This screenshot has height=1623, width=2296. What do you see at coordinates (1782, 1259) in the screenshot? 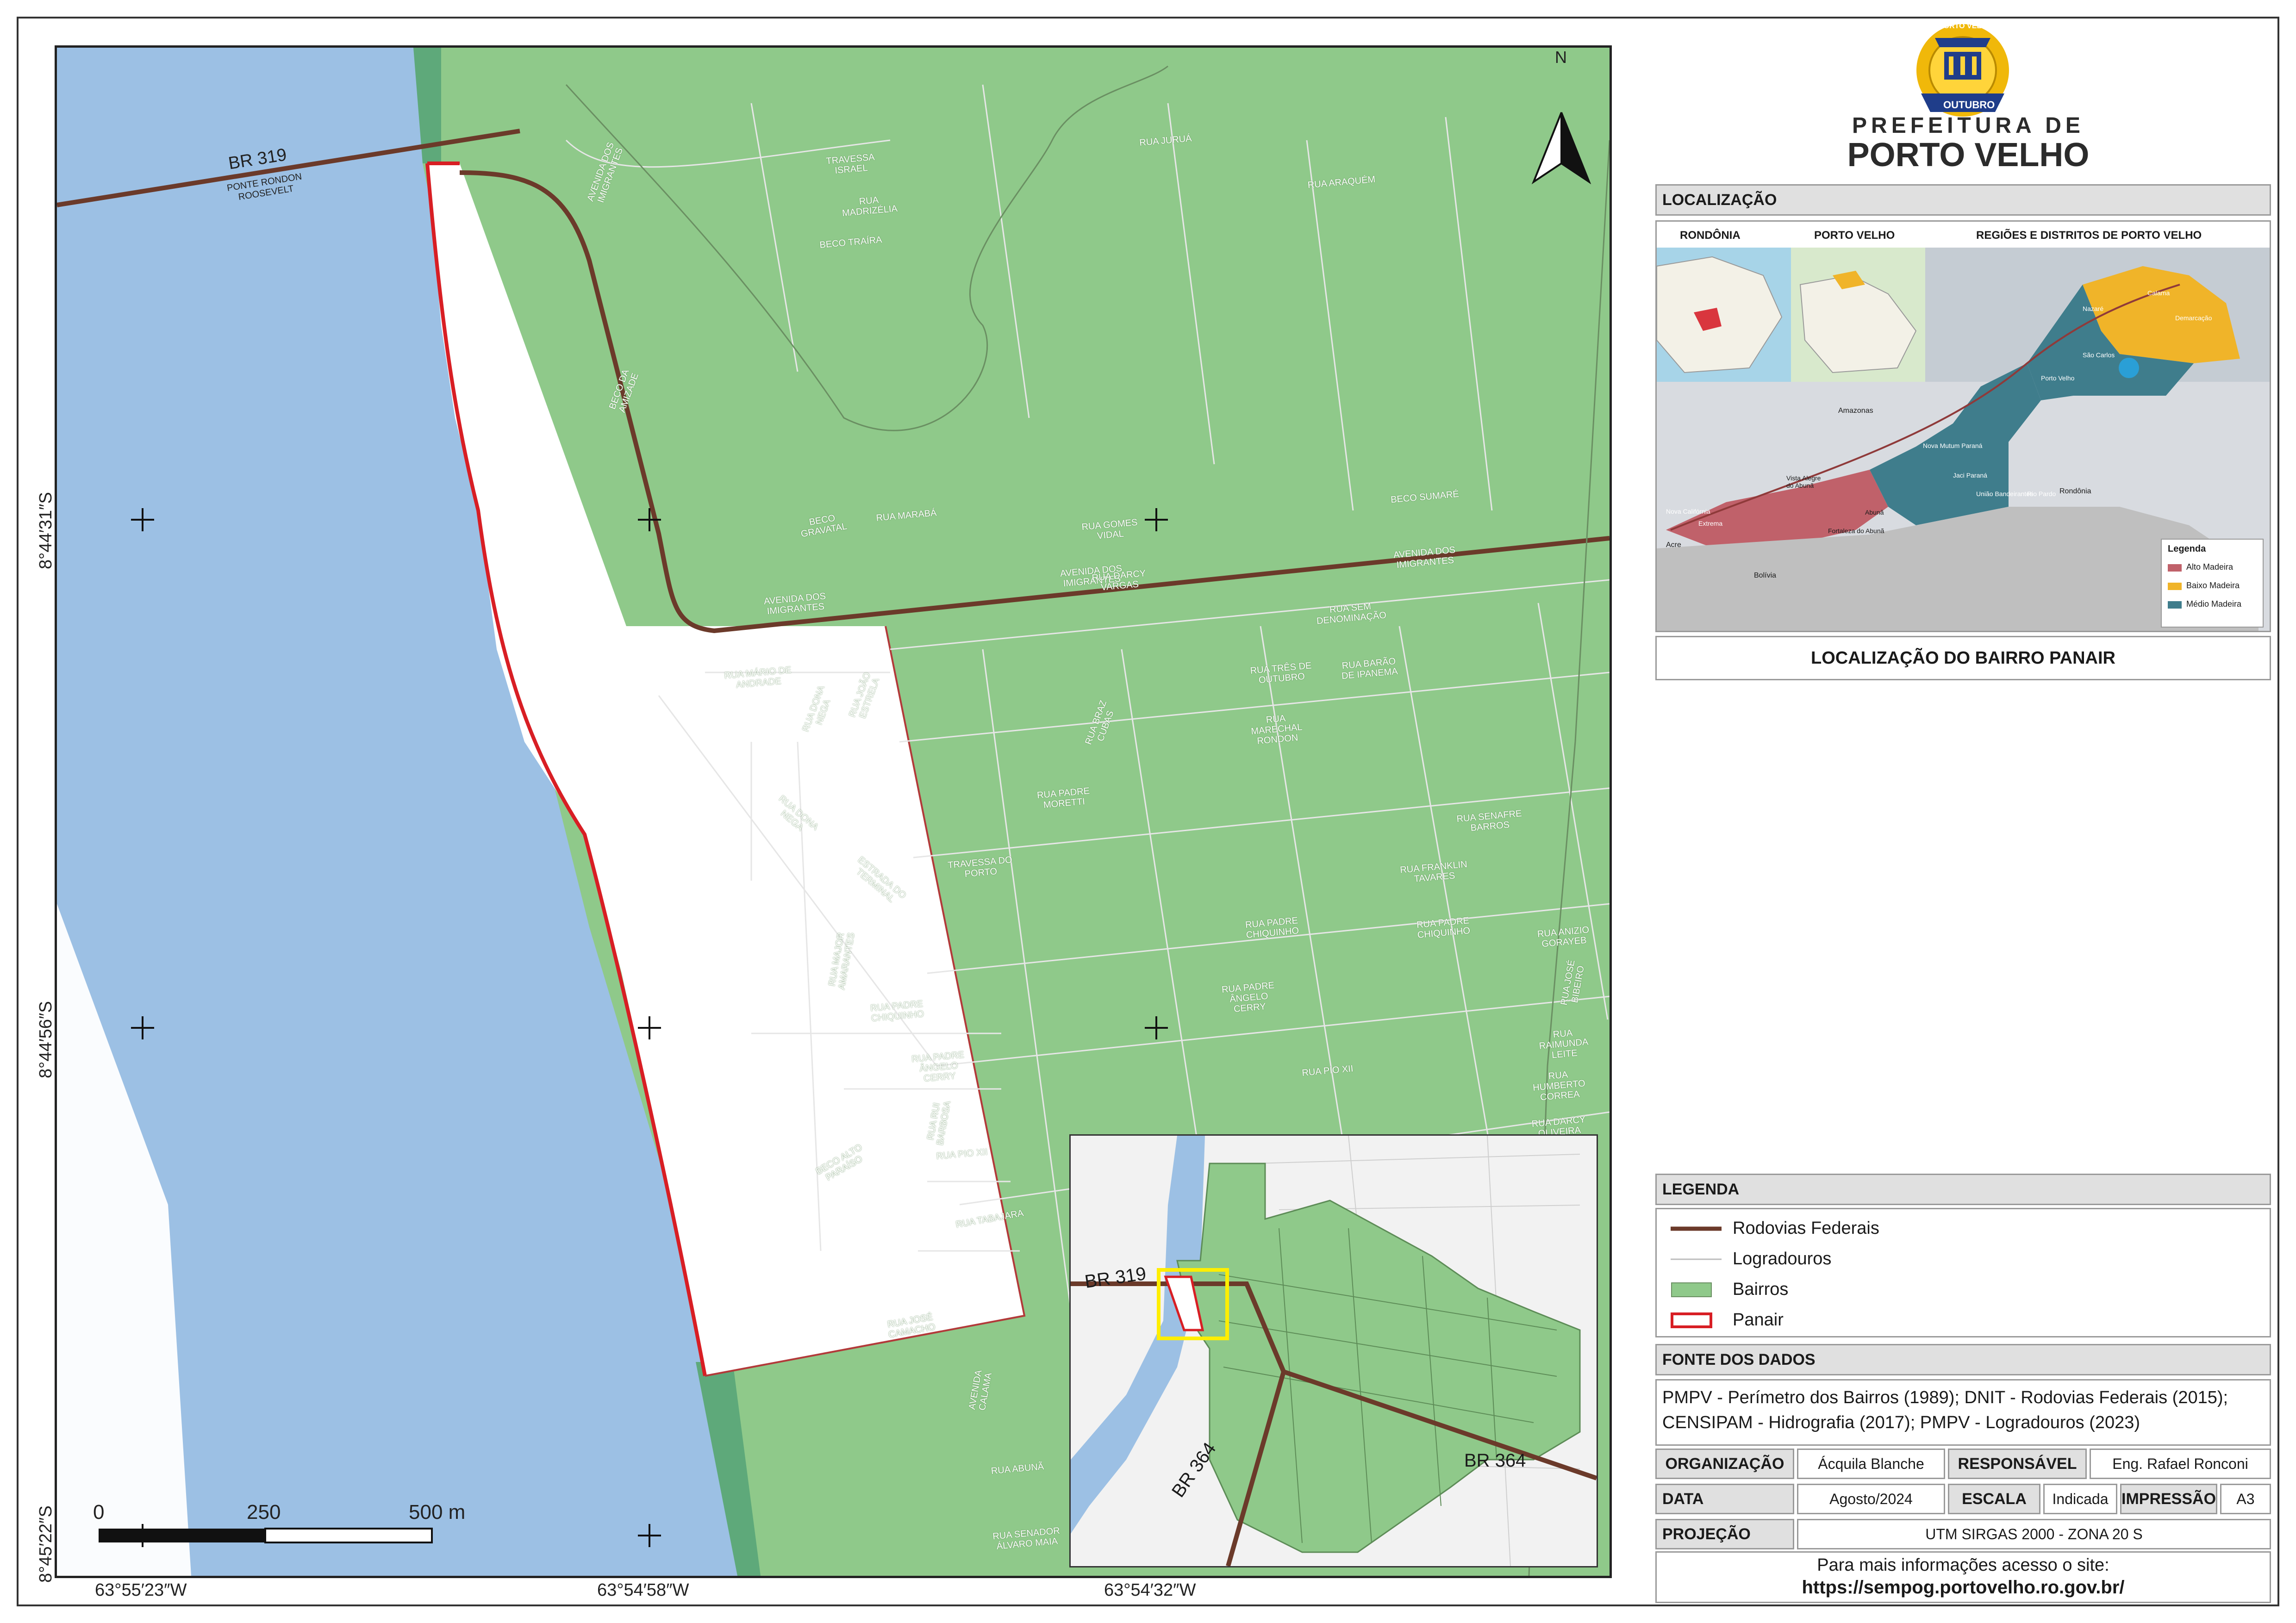
I see `legend-label-logradouros: Logradouros` at bounding box center [1782, 1259].